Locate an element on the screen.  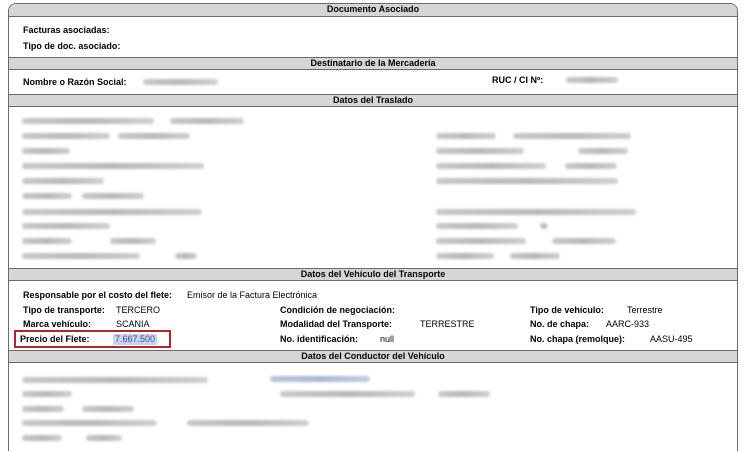
identificacion-value: null is located at coordinates (387, 339).